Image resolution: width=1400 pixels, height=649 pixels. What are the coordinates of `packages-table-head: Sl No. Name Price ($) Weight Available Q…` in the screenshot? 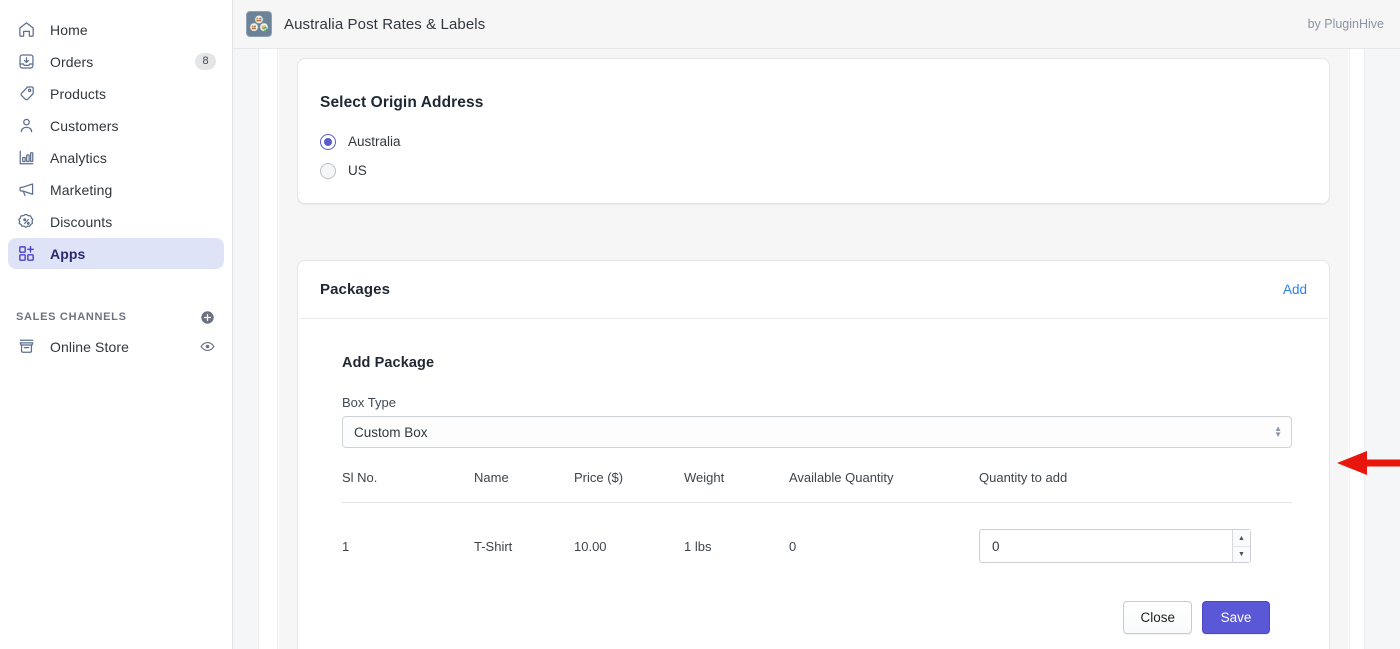 It's located at (817, 487).